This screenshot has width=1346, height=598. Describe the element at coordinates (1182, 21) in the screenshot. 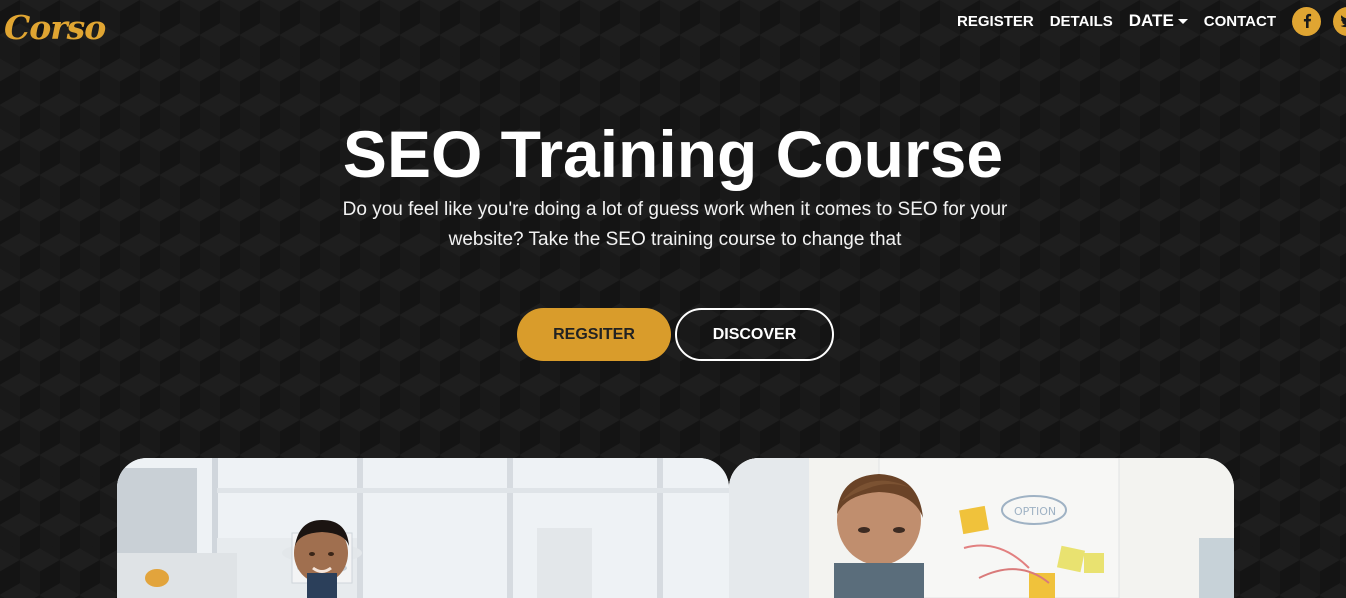

I see `caret-down-icon` at that location.